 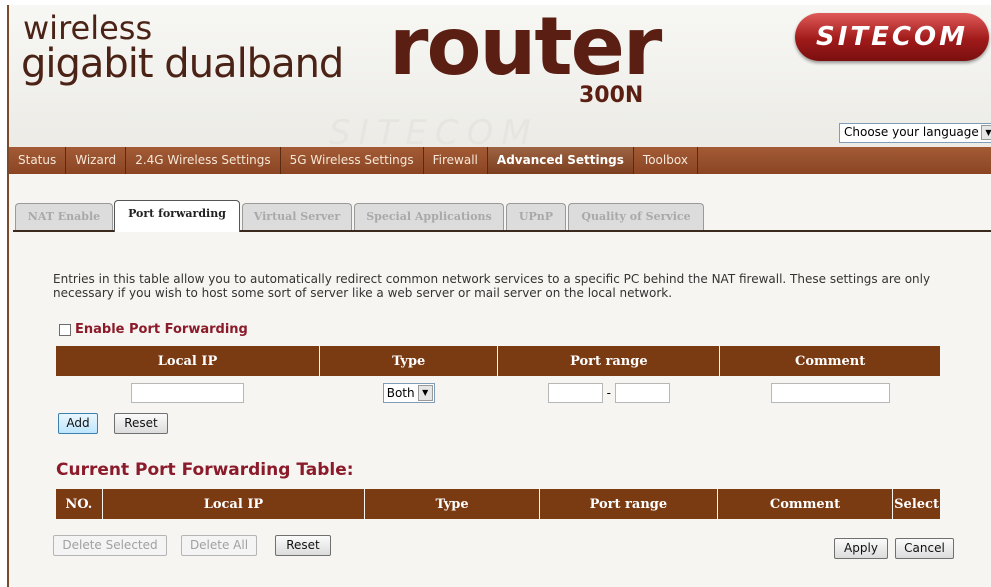 What do you see at coordinates (429, 216) in the screenshot?
I see `tab-special-applications: Special Applications` at bounding box center [429, 216].